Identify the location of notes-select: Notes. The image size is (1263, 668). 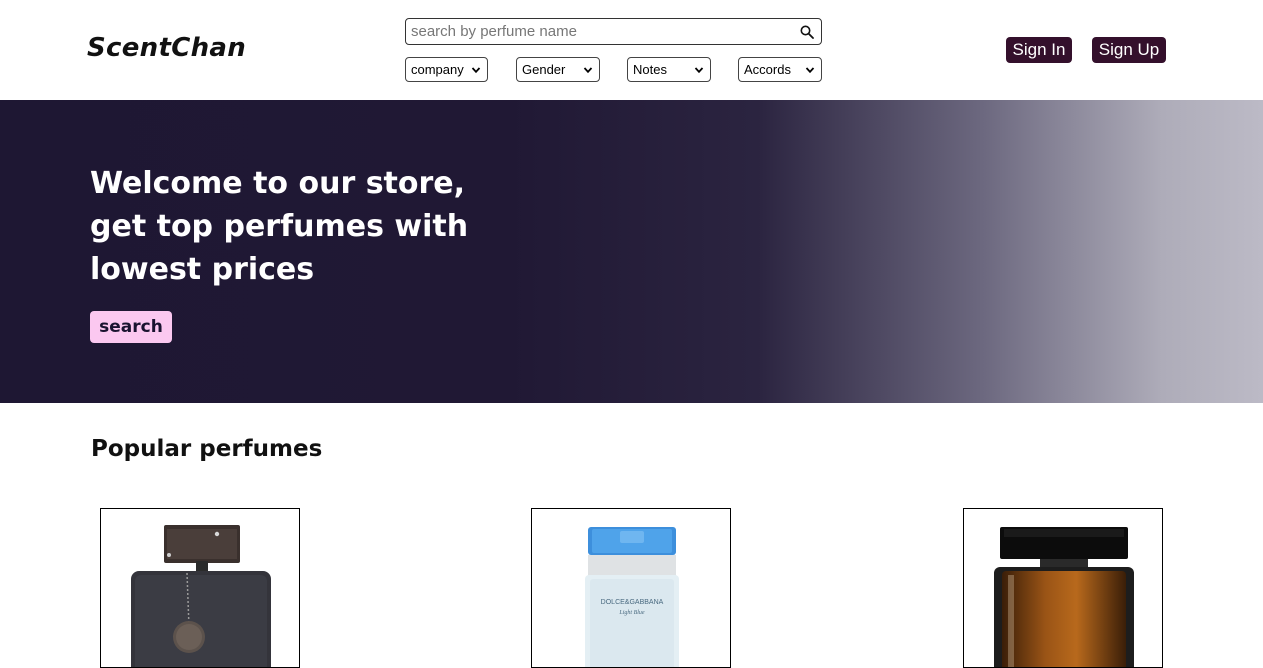
(669, 69).